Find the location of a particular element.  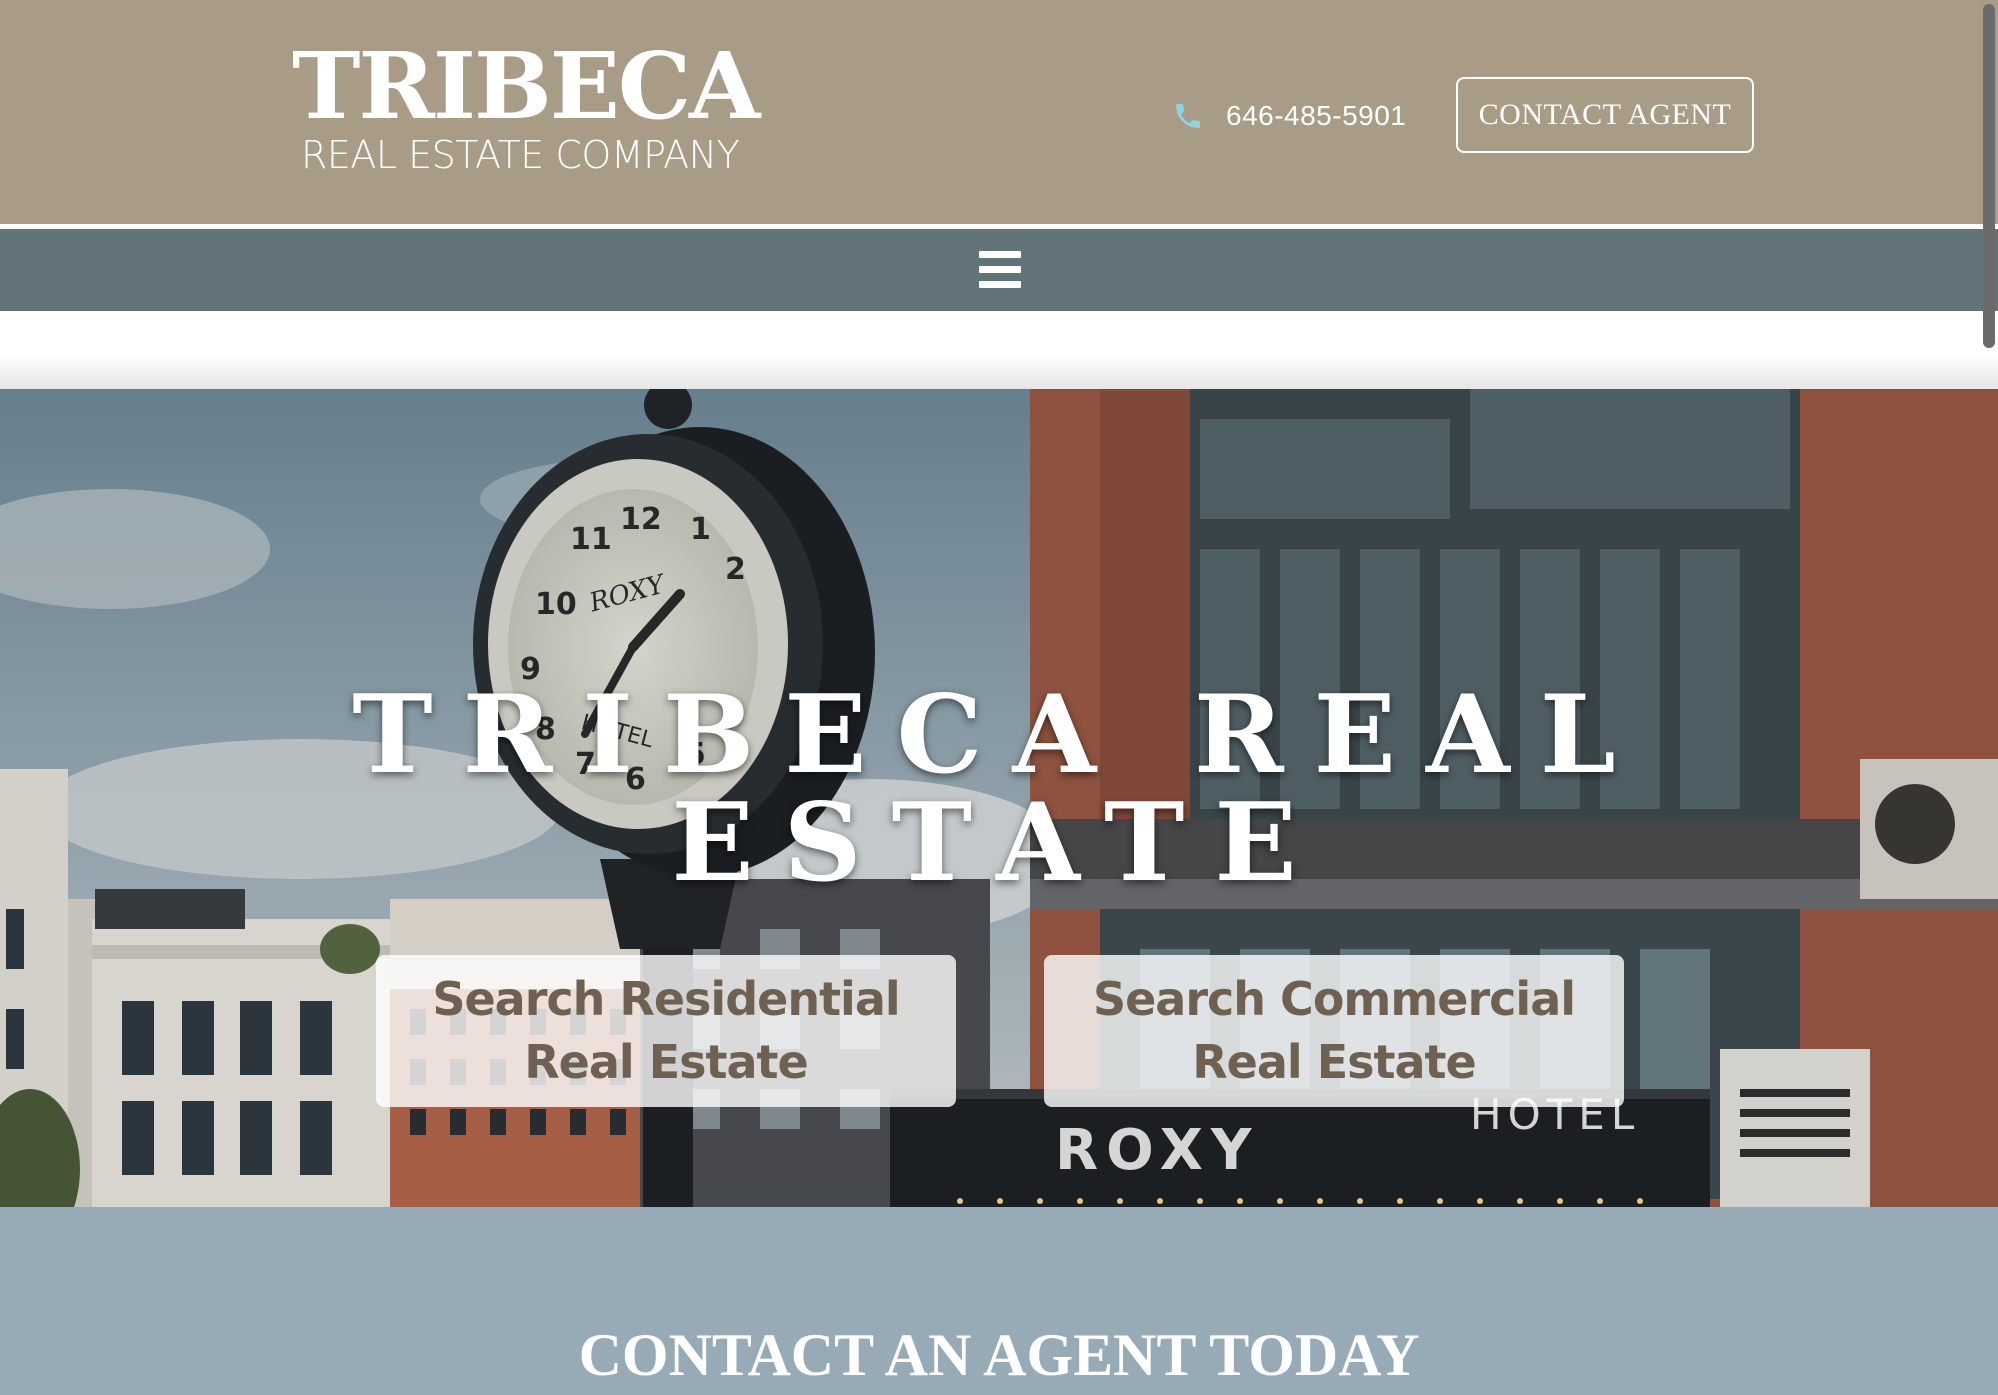

site-logo: TRIBECA REAL ESTATE COMPANY is located at coordinates (526, 110).